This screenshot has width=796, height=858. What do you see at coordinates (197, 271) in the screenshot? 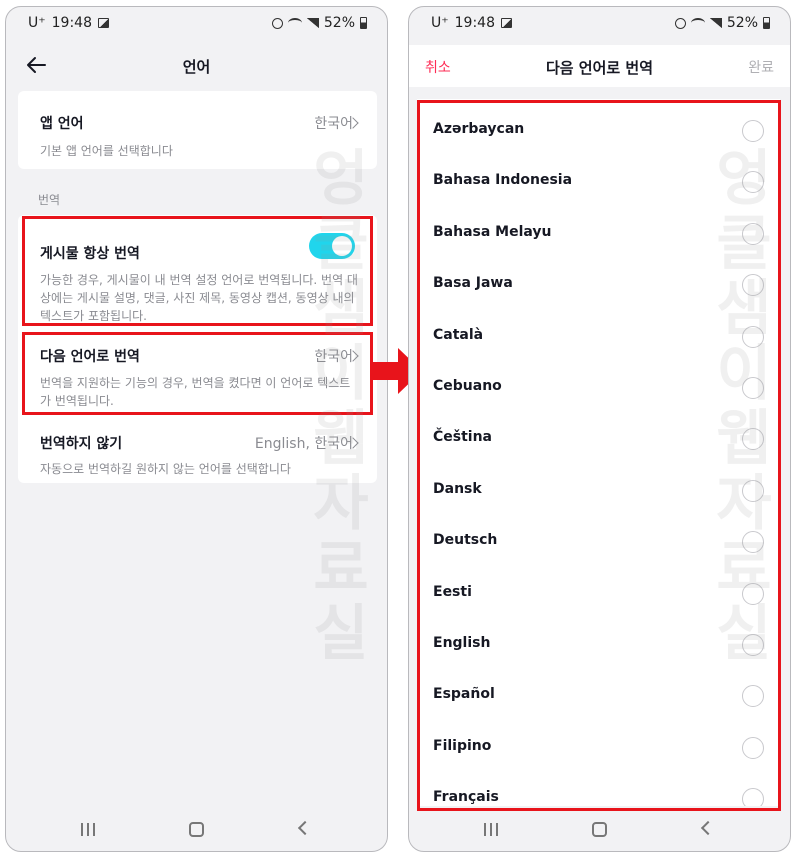
I see `highlight-box-always-translate` at bounding box center [197, 271].